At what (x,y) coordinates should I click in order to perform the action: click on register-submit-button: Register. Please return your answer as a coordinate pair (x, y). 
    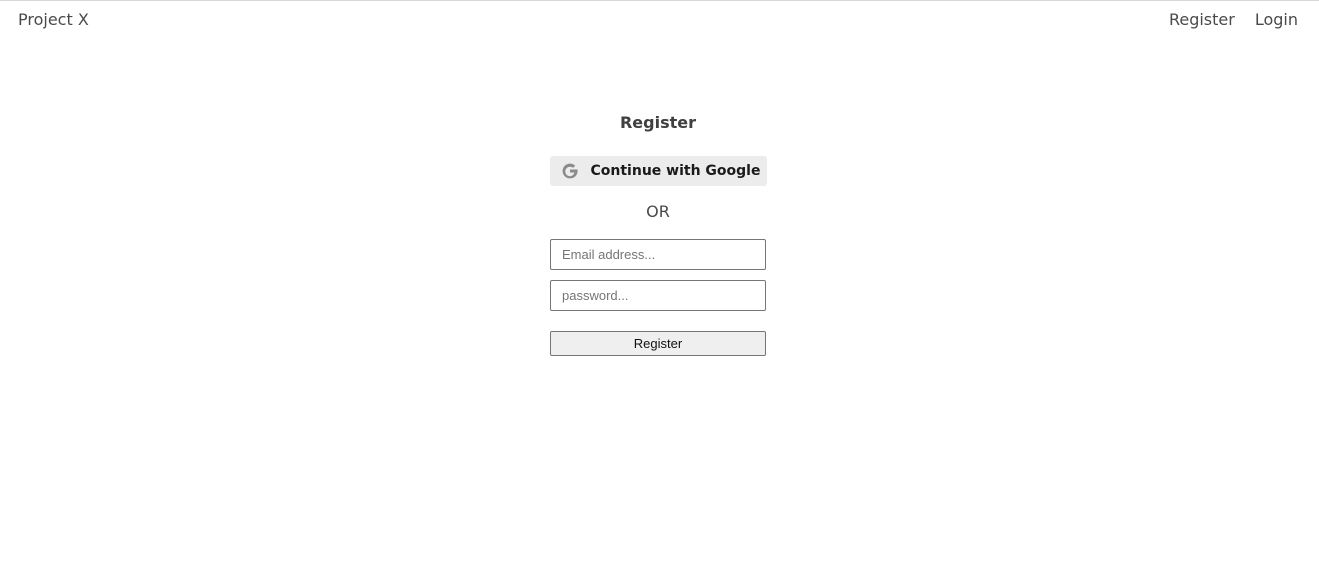
    Looking at the image, I should click on (658, 343).